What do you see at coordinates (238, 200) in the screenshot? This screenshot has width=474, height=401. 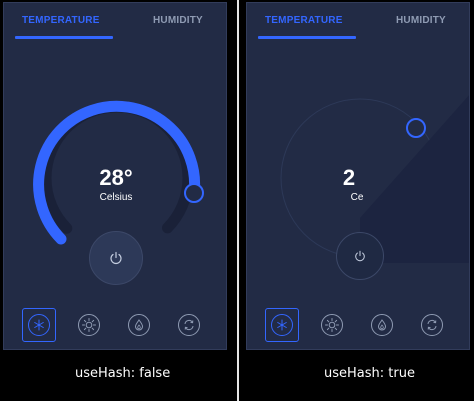 I see `divider` at bounding box center [238, 200].